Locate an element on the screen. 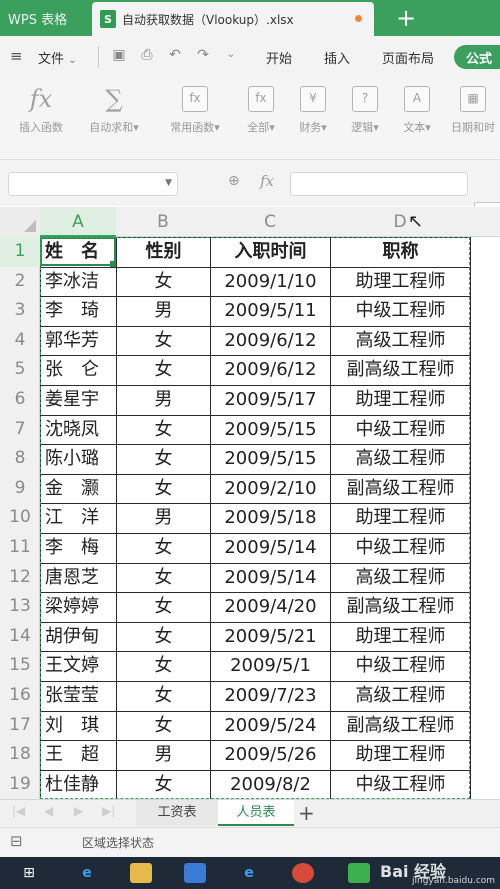 The image size is (500, 889). zoom-icon: ⊕ is located at coordinates (234, 181).